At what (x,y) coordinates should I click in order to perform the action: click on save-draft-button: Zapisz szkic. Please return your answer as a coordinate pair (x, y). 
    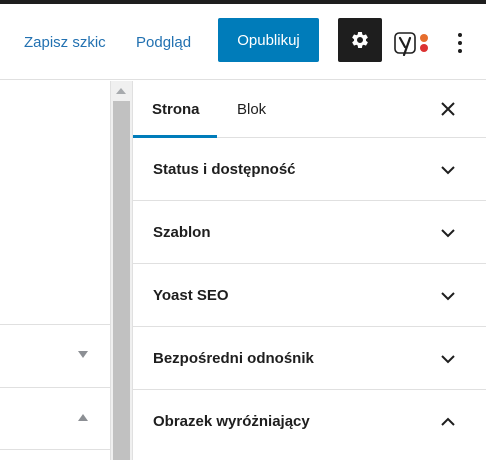
    Looking at the image, I should click on (65, 43).